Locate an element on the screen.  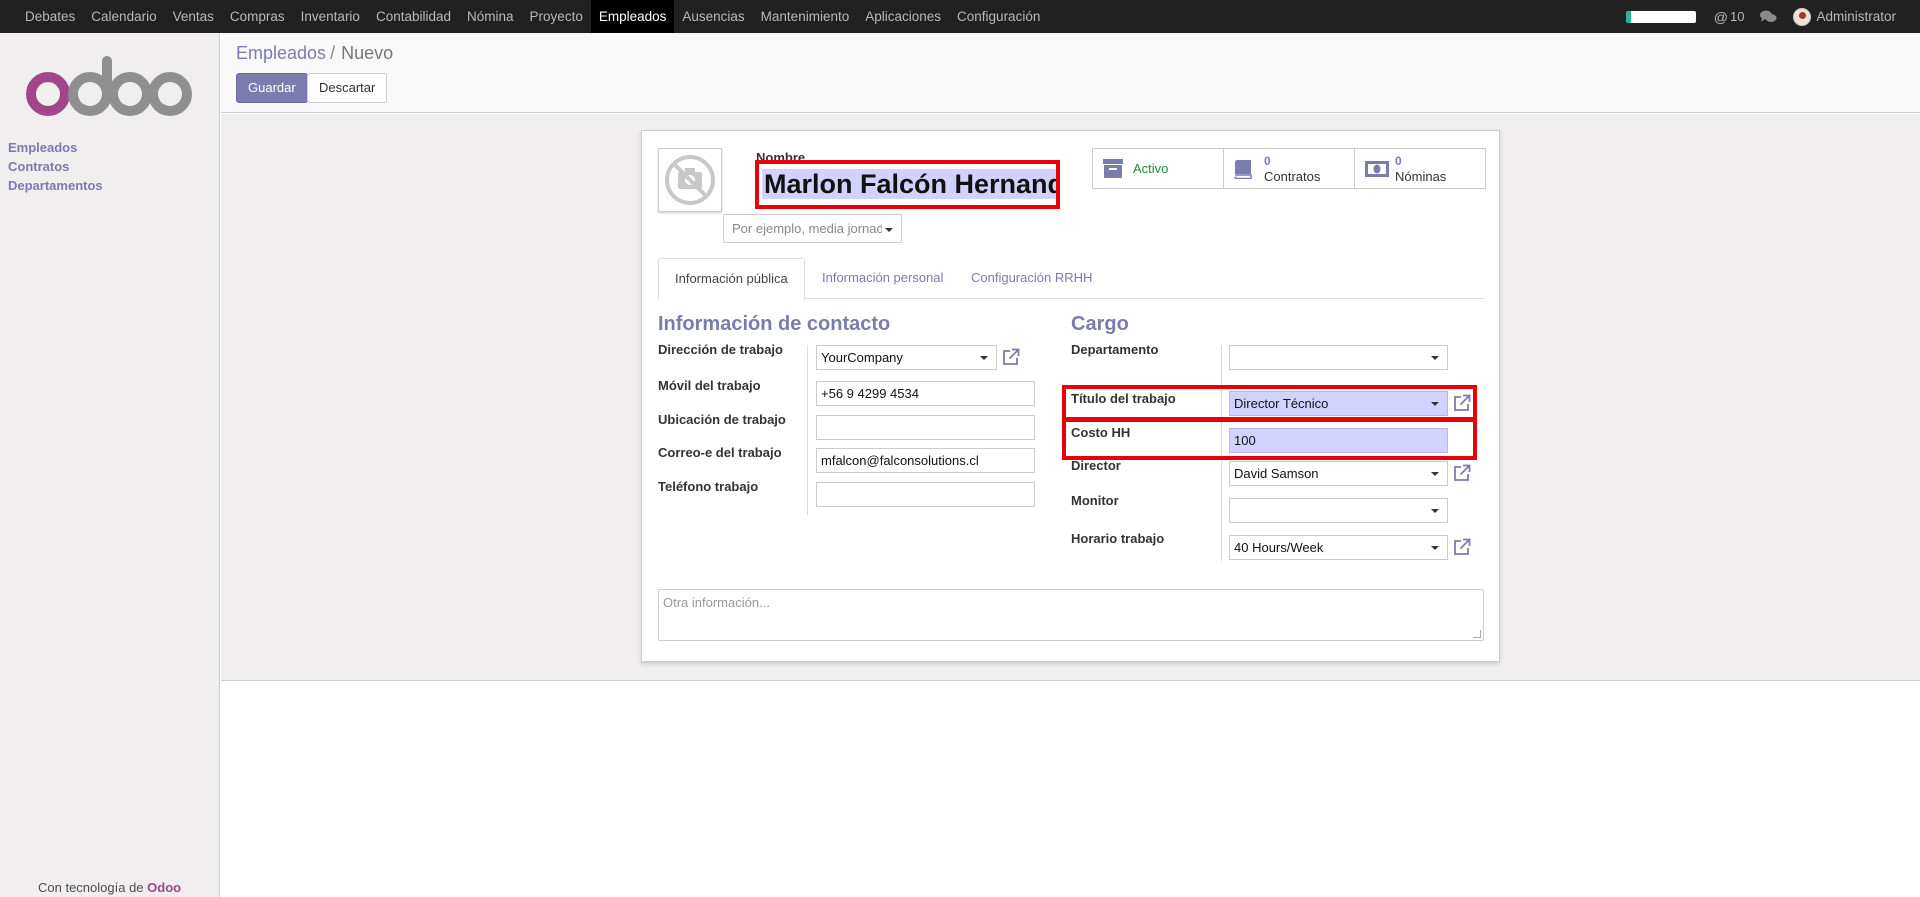
employee-photo is located at coordinates (690, 180).